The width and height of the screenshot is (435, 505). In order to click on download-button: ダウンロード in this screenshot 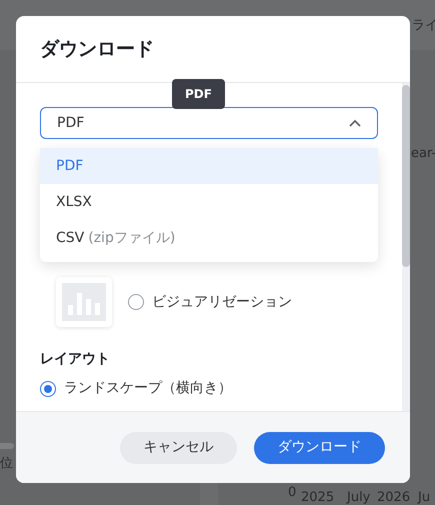, I will do `click(319, 448)`.